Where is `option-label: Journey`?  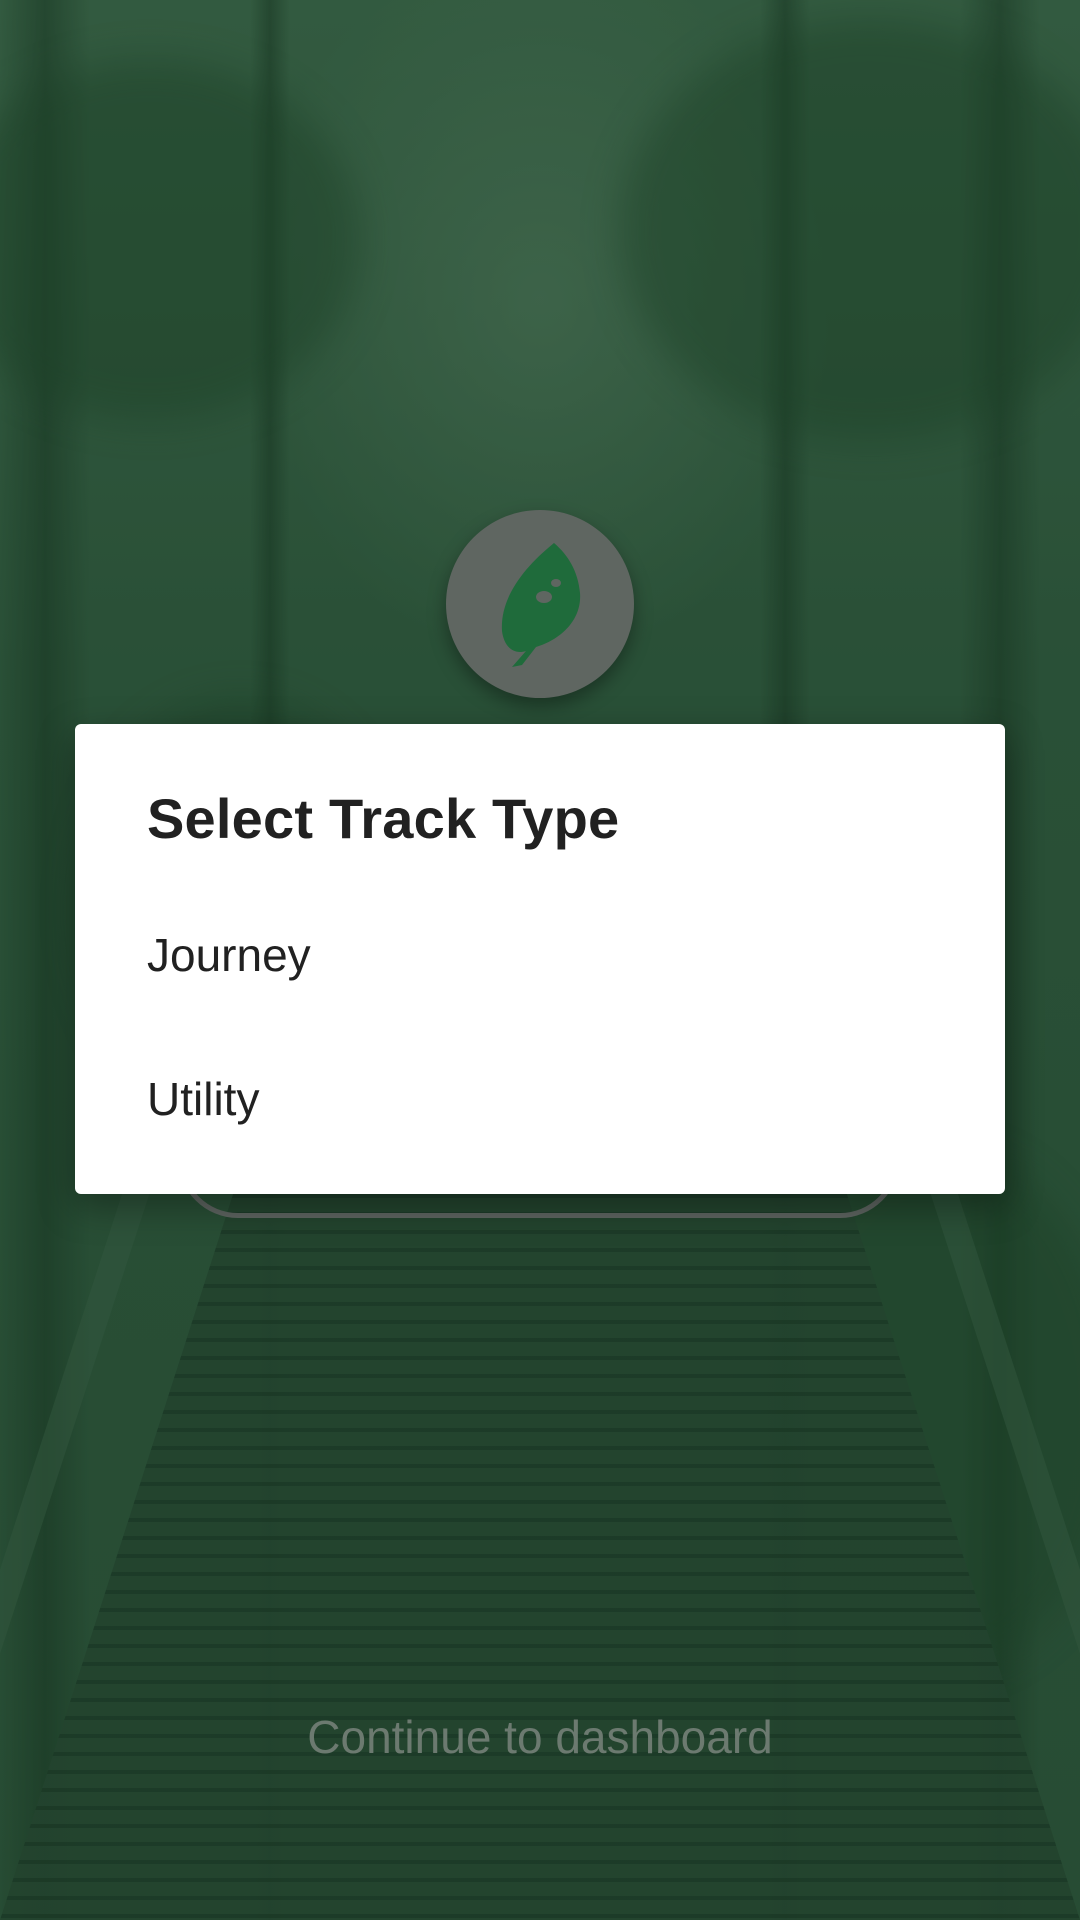 option-label: Journey is located at coordinates (229, 955).